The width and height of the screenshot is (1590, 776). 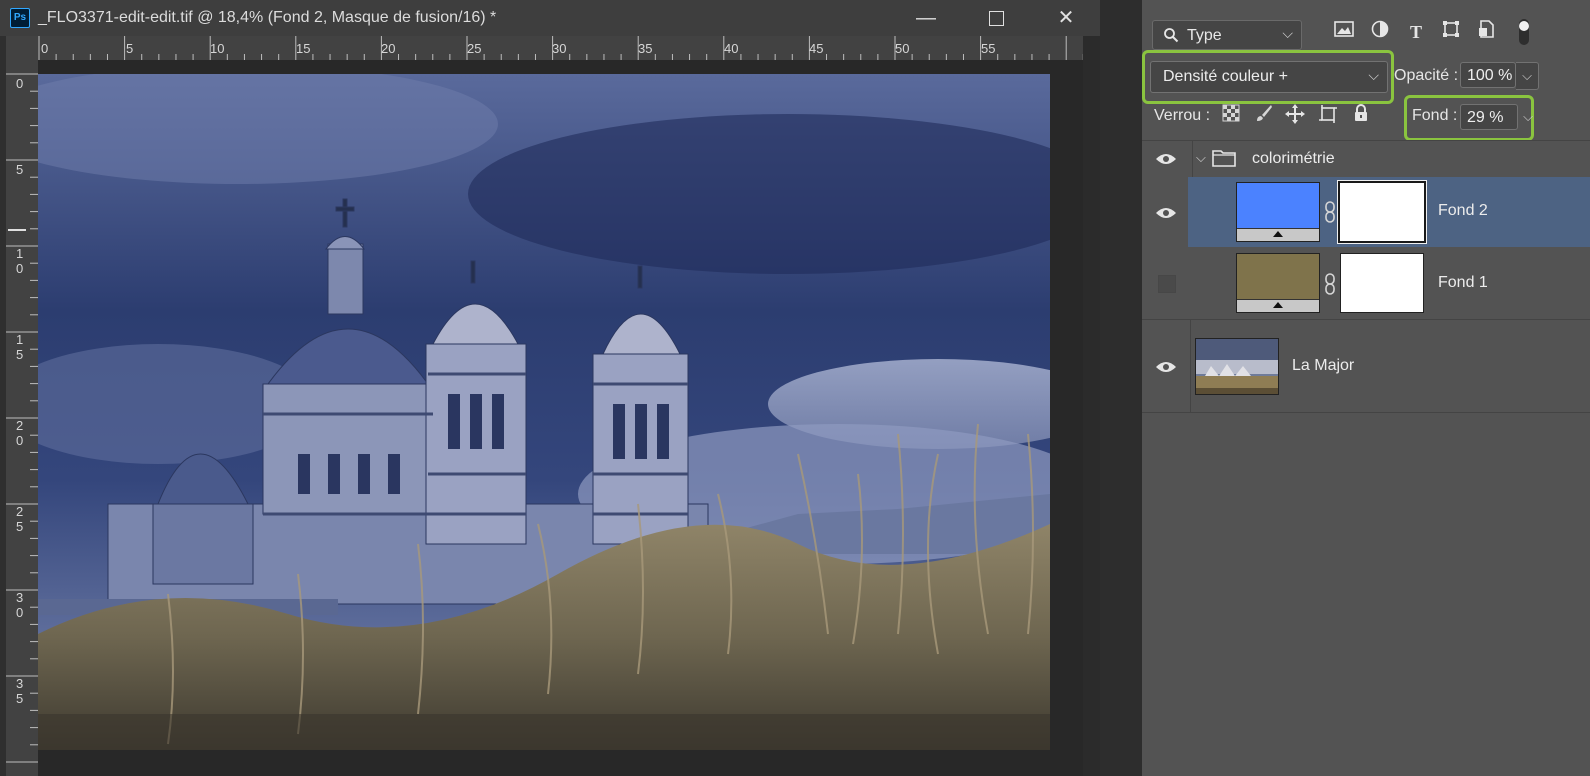 I want to click on ruler-h-label: 30, so click(x=559, y=48).